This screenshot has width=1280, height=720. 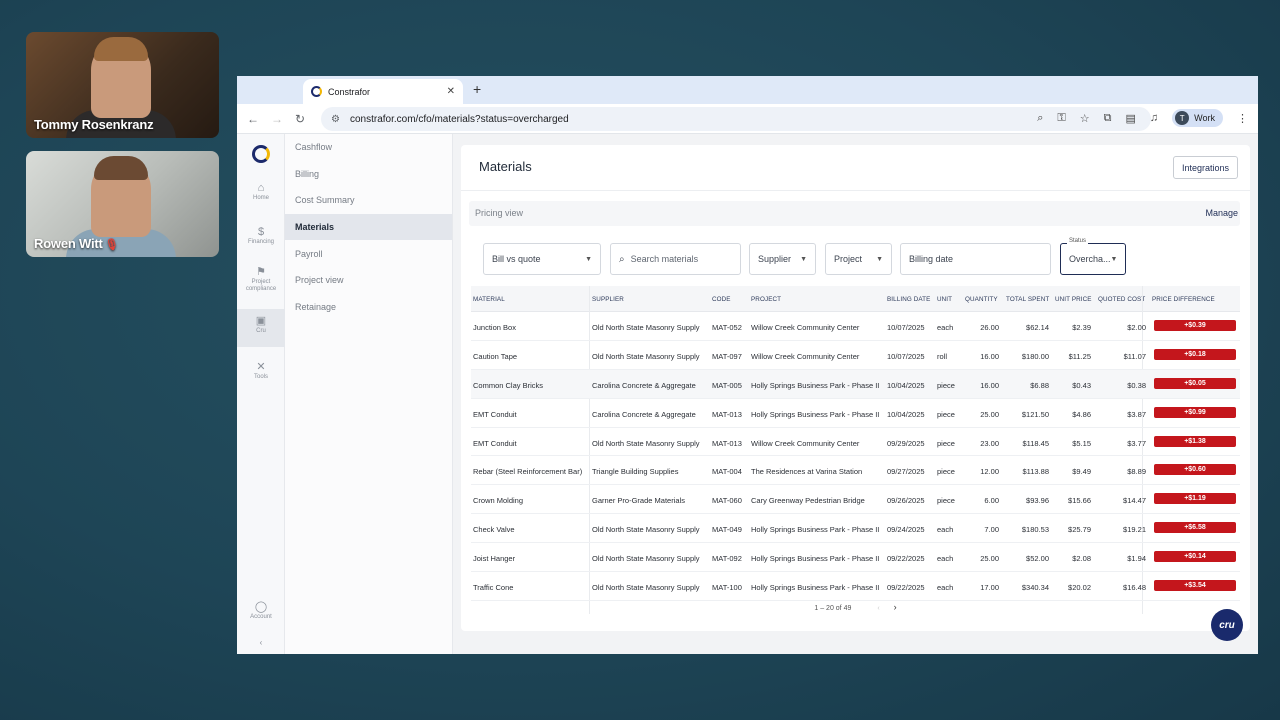 What do you see at coordinates (94, 124) in the screenshot?
I see `participant-name: Tommy Rosenkranz` at bounding box center [94, 124].